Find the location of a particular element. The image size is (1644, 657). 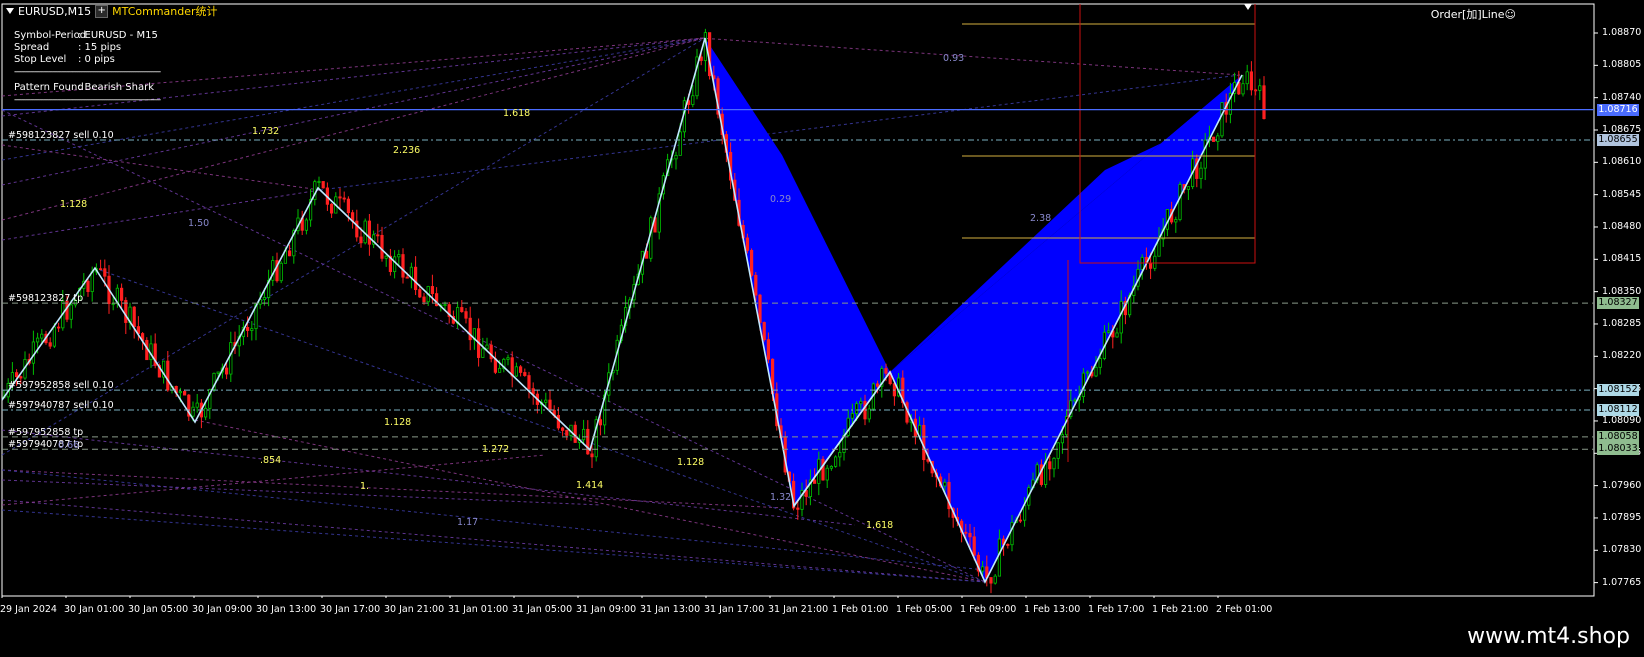

time-axis-label: 2 Feb 01:00 is located at coordinates (1244, 609).